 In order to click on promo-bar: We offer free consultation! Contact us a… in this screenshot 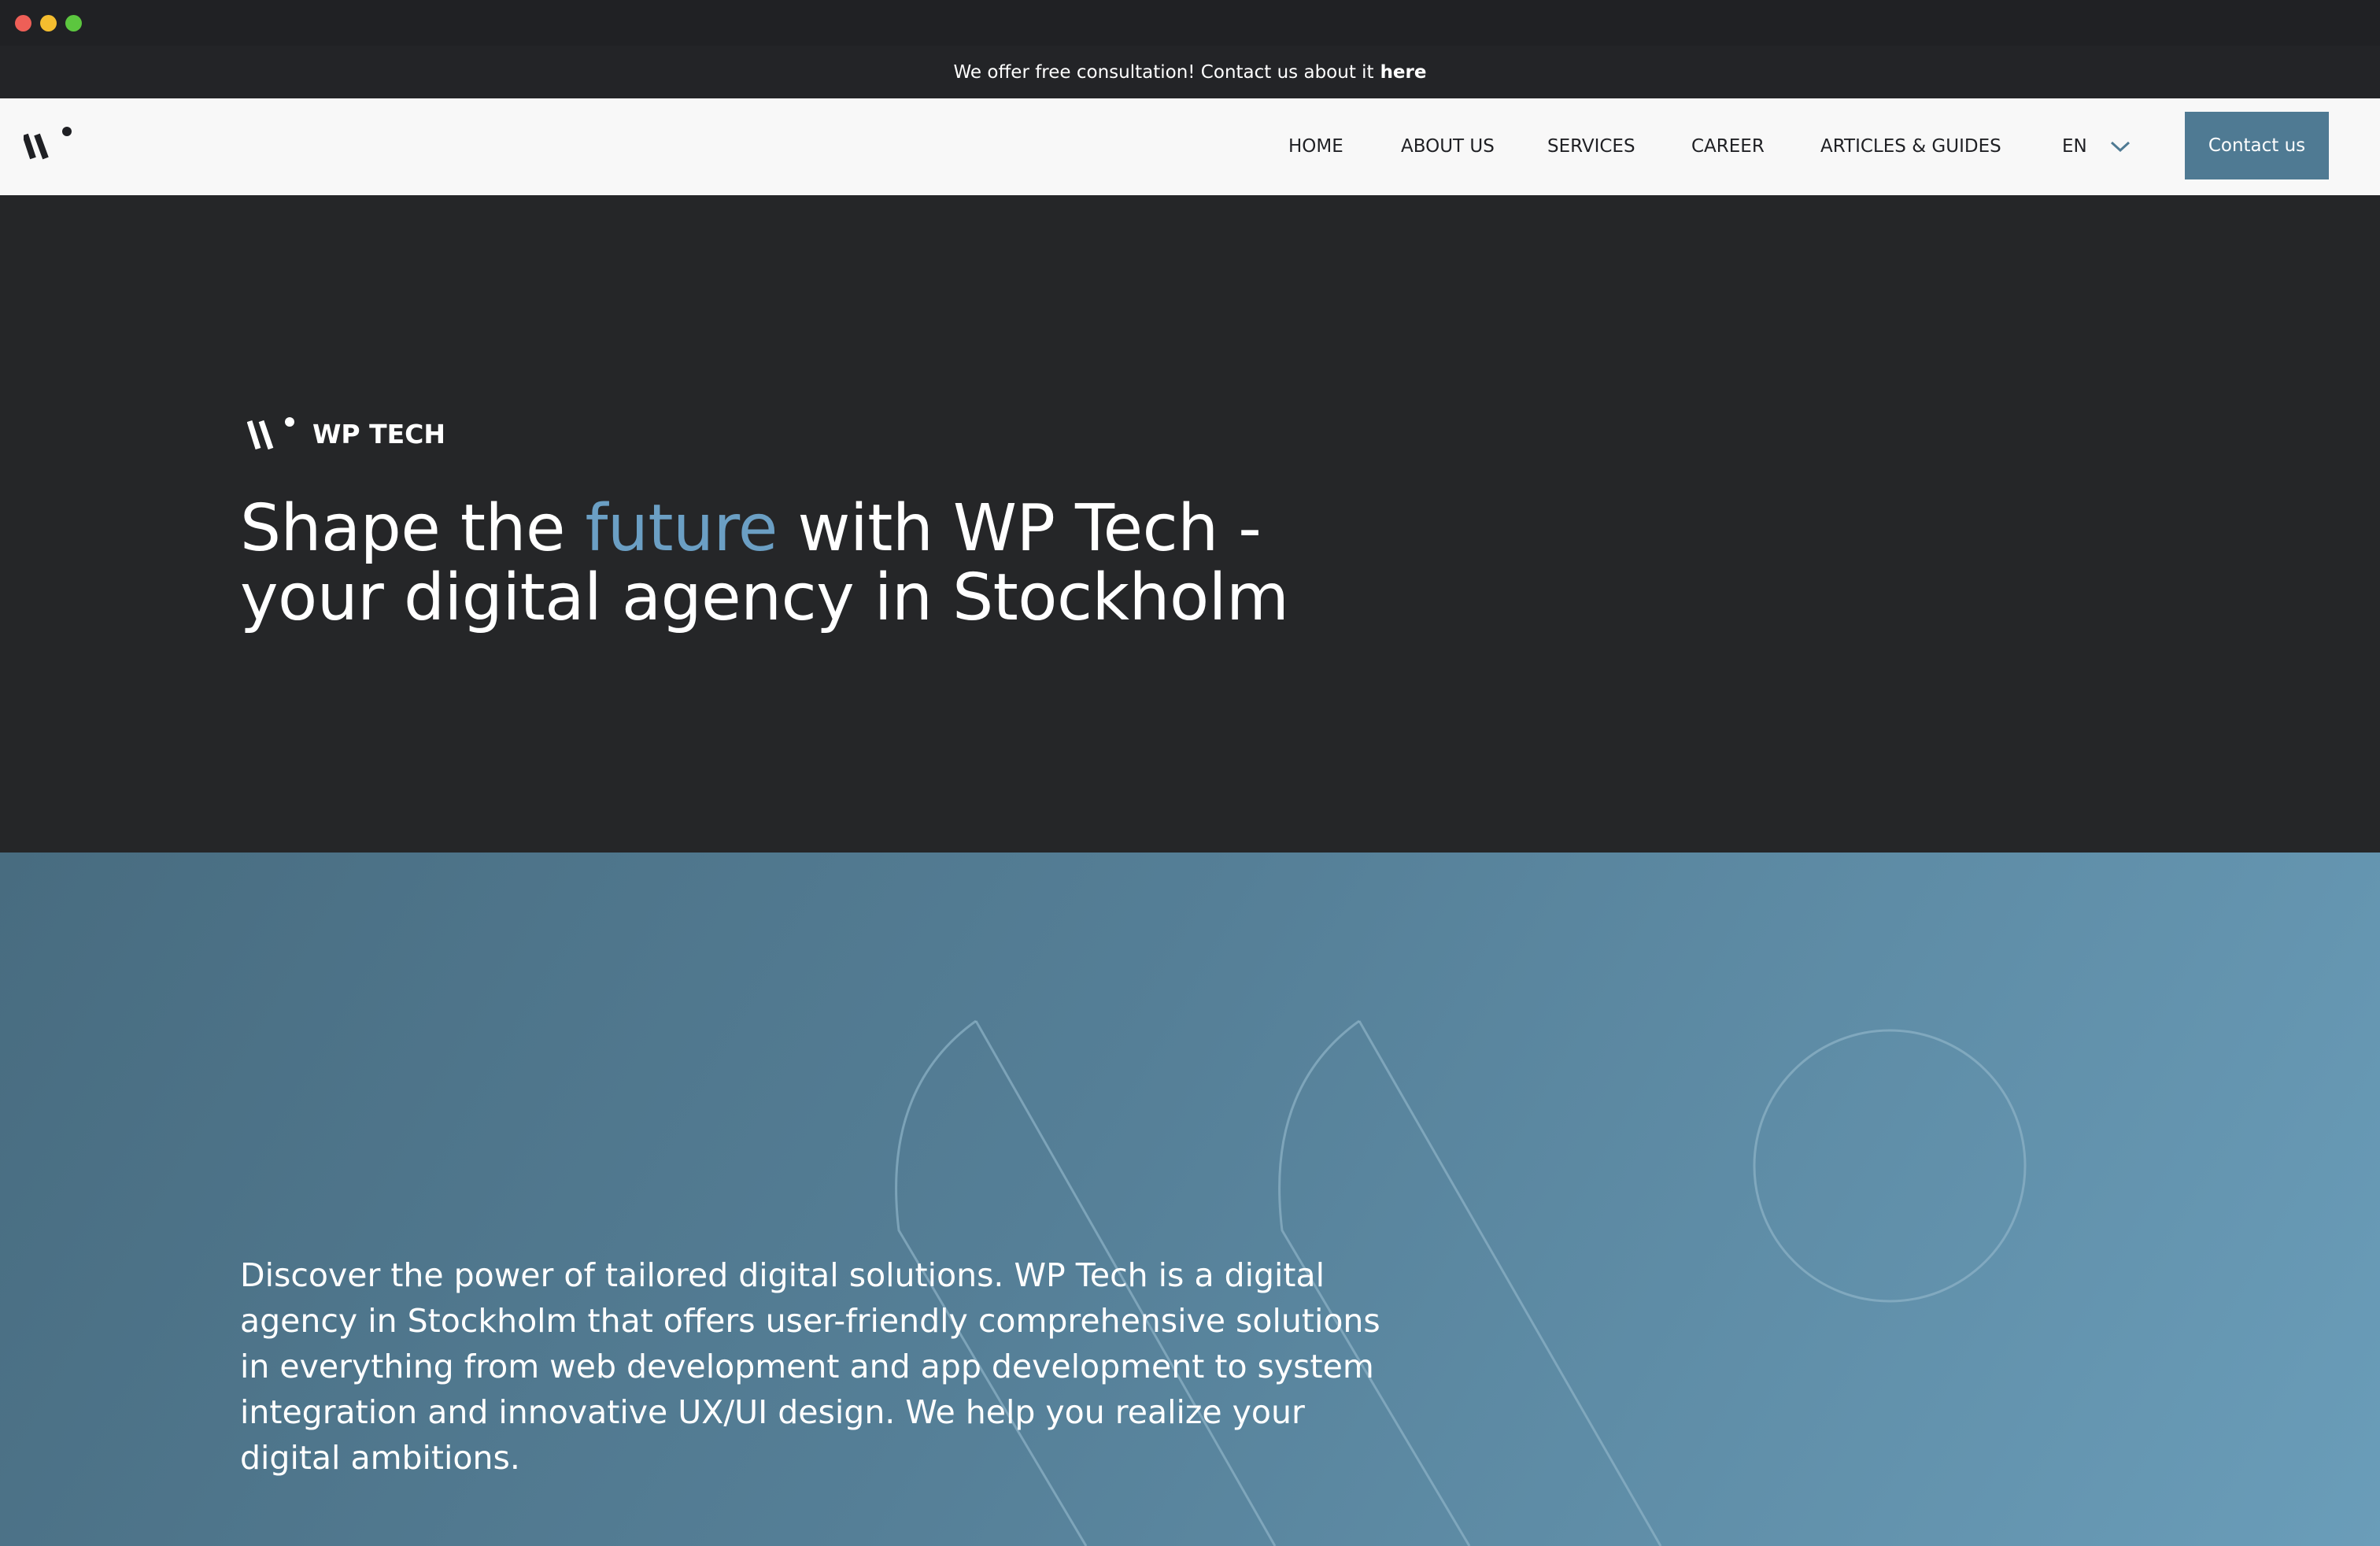, I will do `click(1190, 72)`.